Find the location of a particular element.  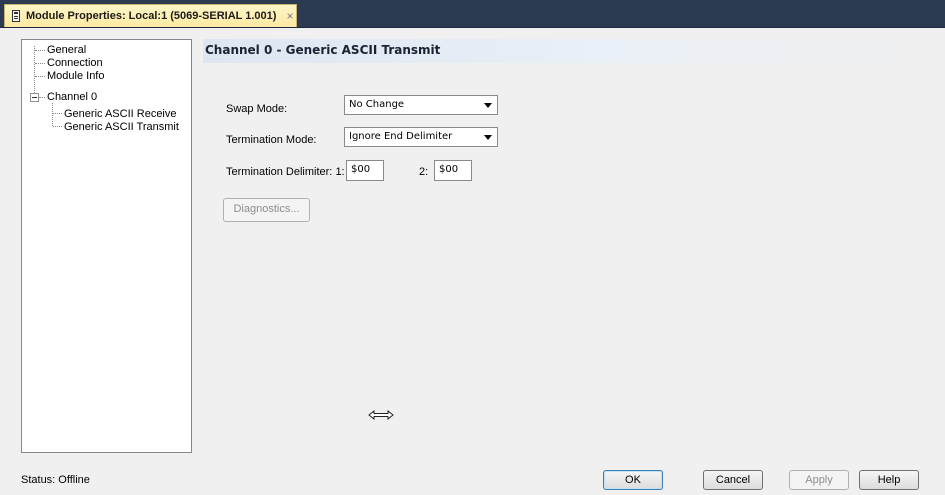

ok-button: OK is located at coordinates (633, 480).